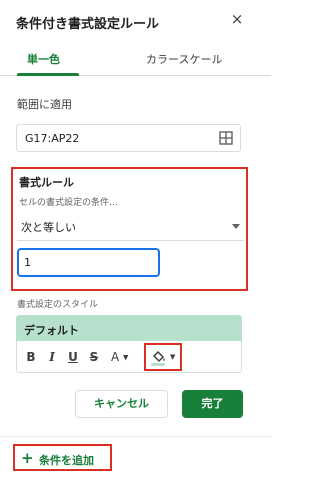  I want to click on active-tab-indicator, so click(48, 74).